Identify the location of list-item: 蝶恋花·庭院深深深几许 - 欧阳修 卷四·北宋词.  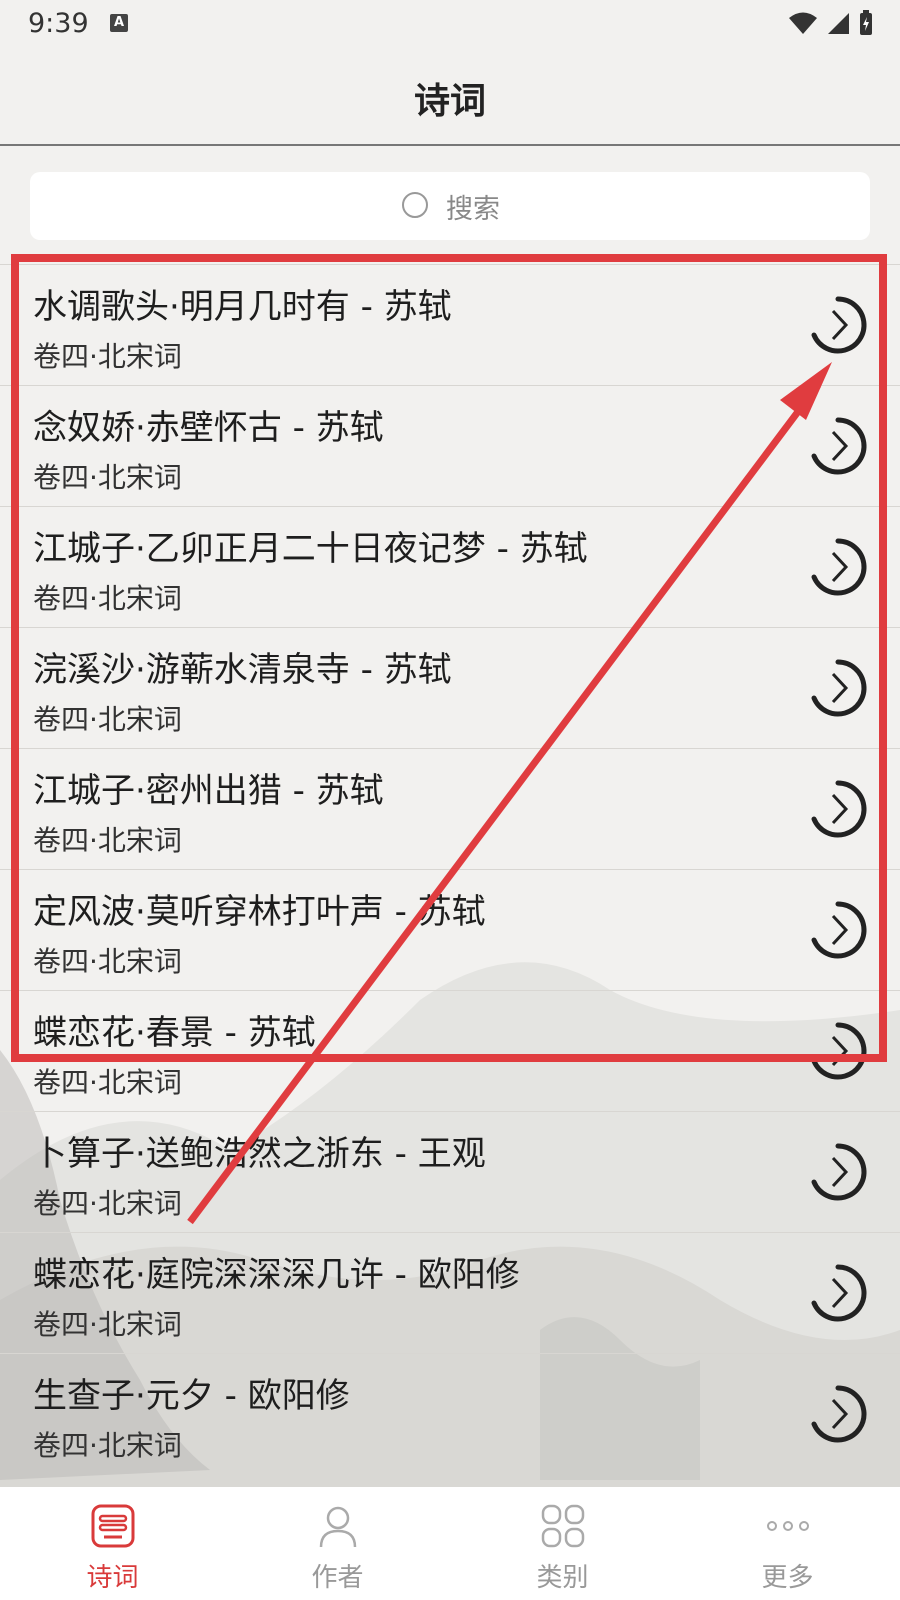
(450, 1292).